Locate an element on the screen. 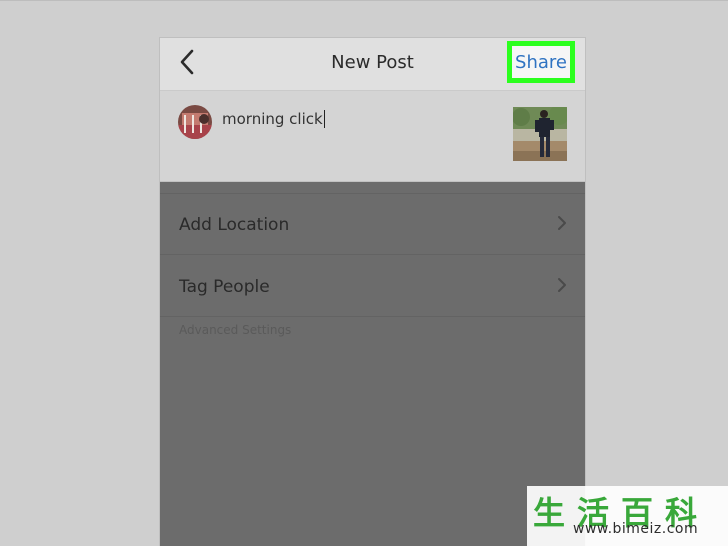 The height and width of the screenshot is (546, 728). compose-area: morning click is located at coordinates (372, 136).